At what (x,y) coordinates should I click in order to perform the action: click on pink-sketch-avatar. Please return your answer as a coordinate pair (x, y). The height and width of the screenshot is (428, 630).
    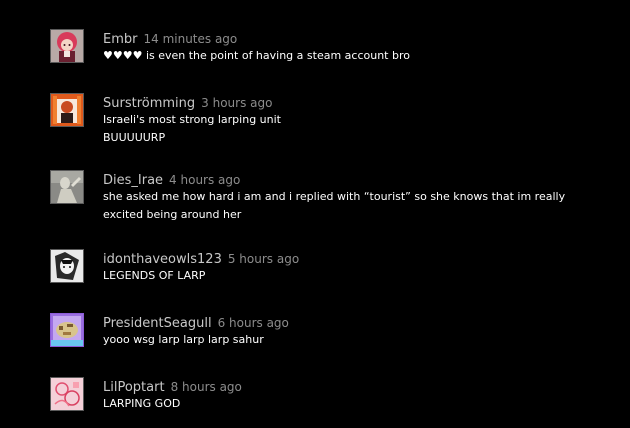
    Looking at the image, I should click on (67, 394).